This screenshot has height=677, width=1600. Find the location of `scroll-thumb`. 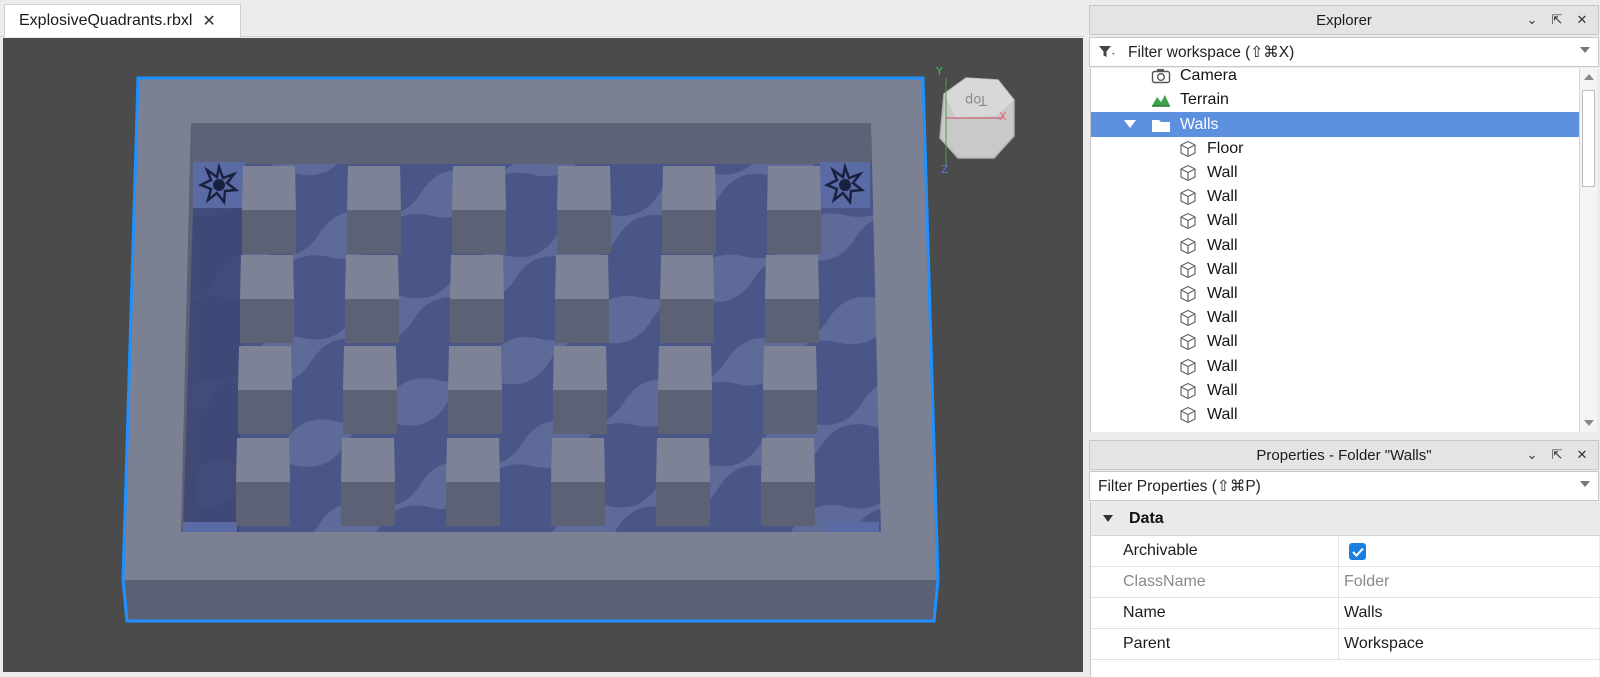

scroll-thumb is located at coordinates (1588, 138).